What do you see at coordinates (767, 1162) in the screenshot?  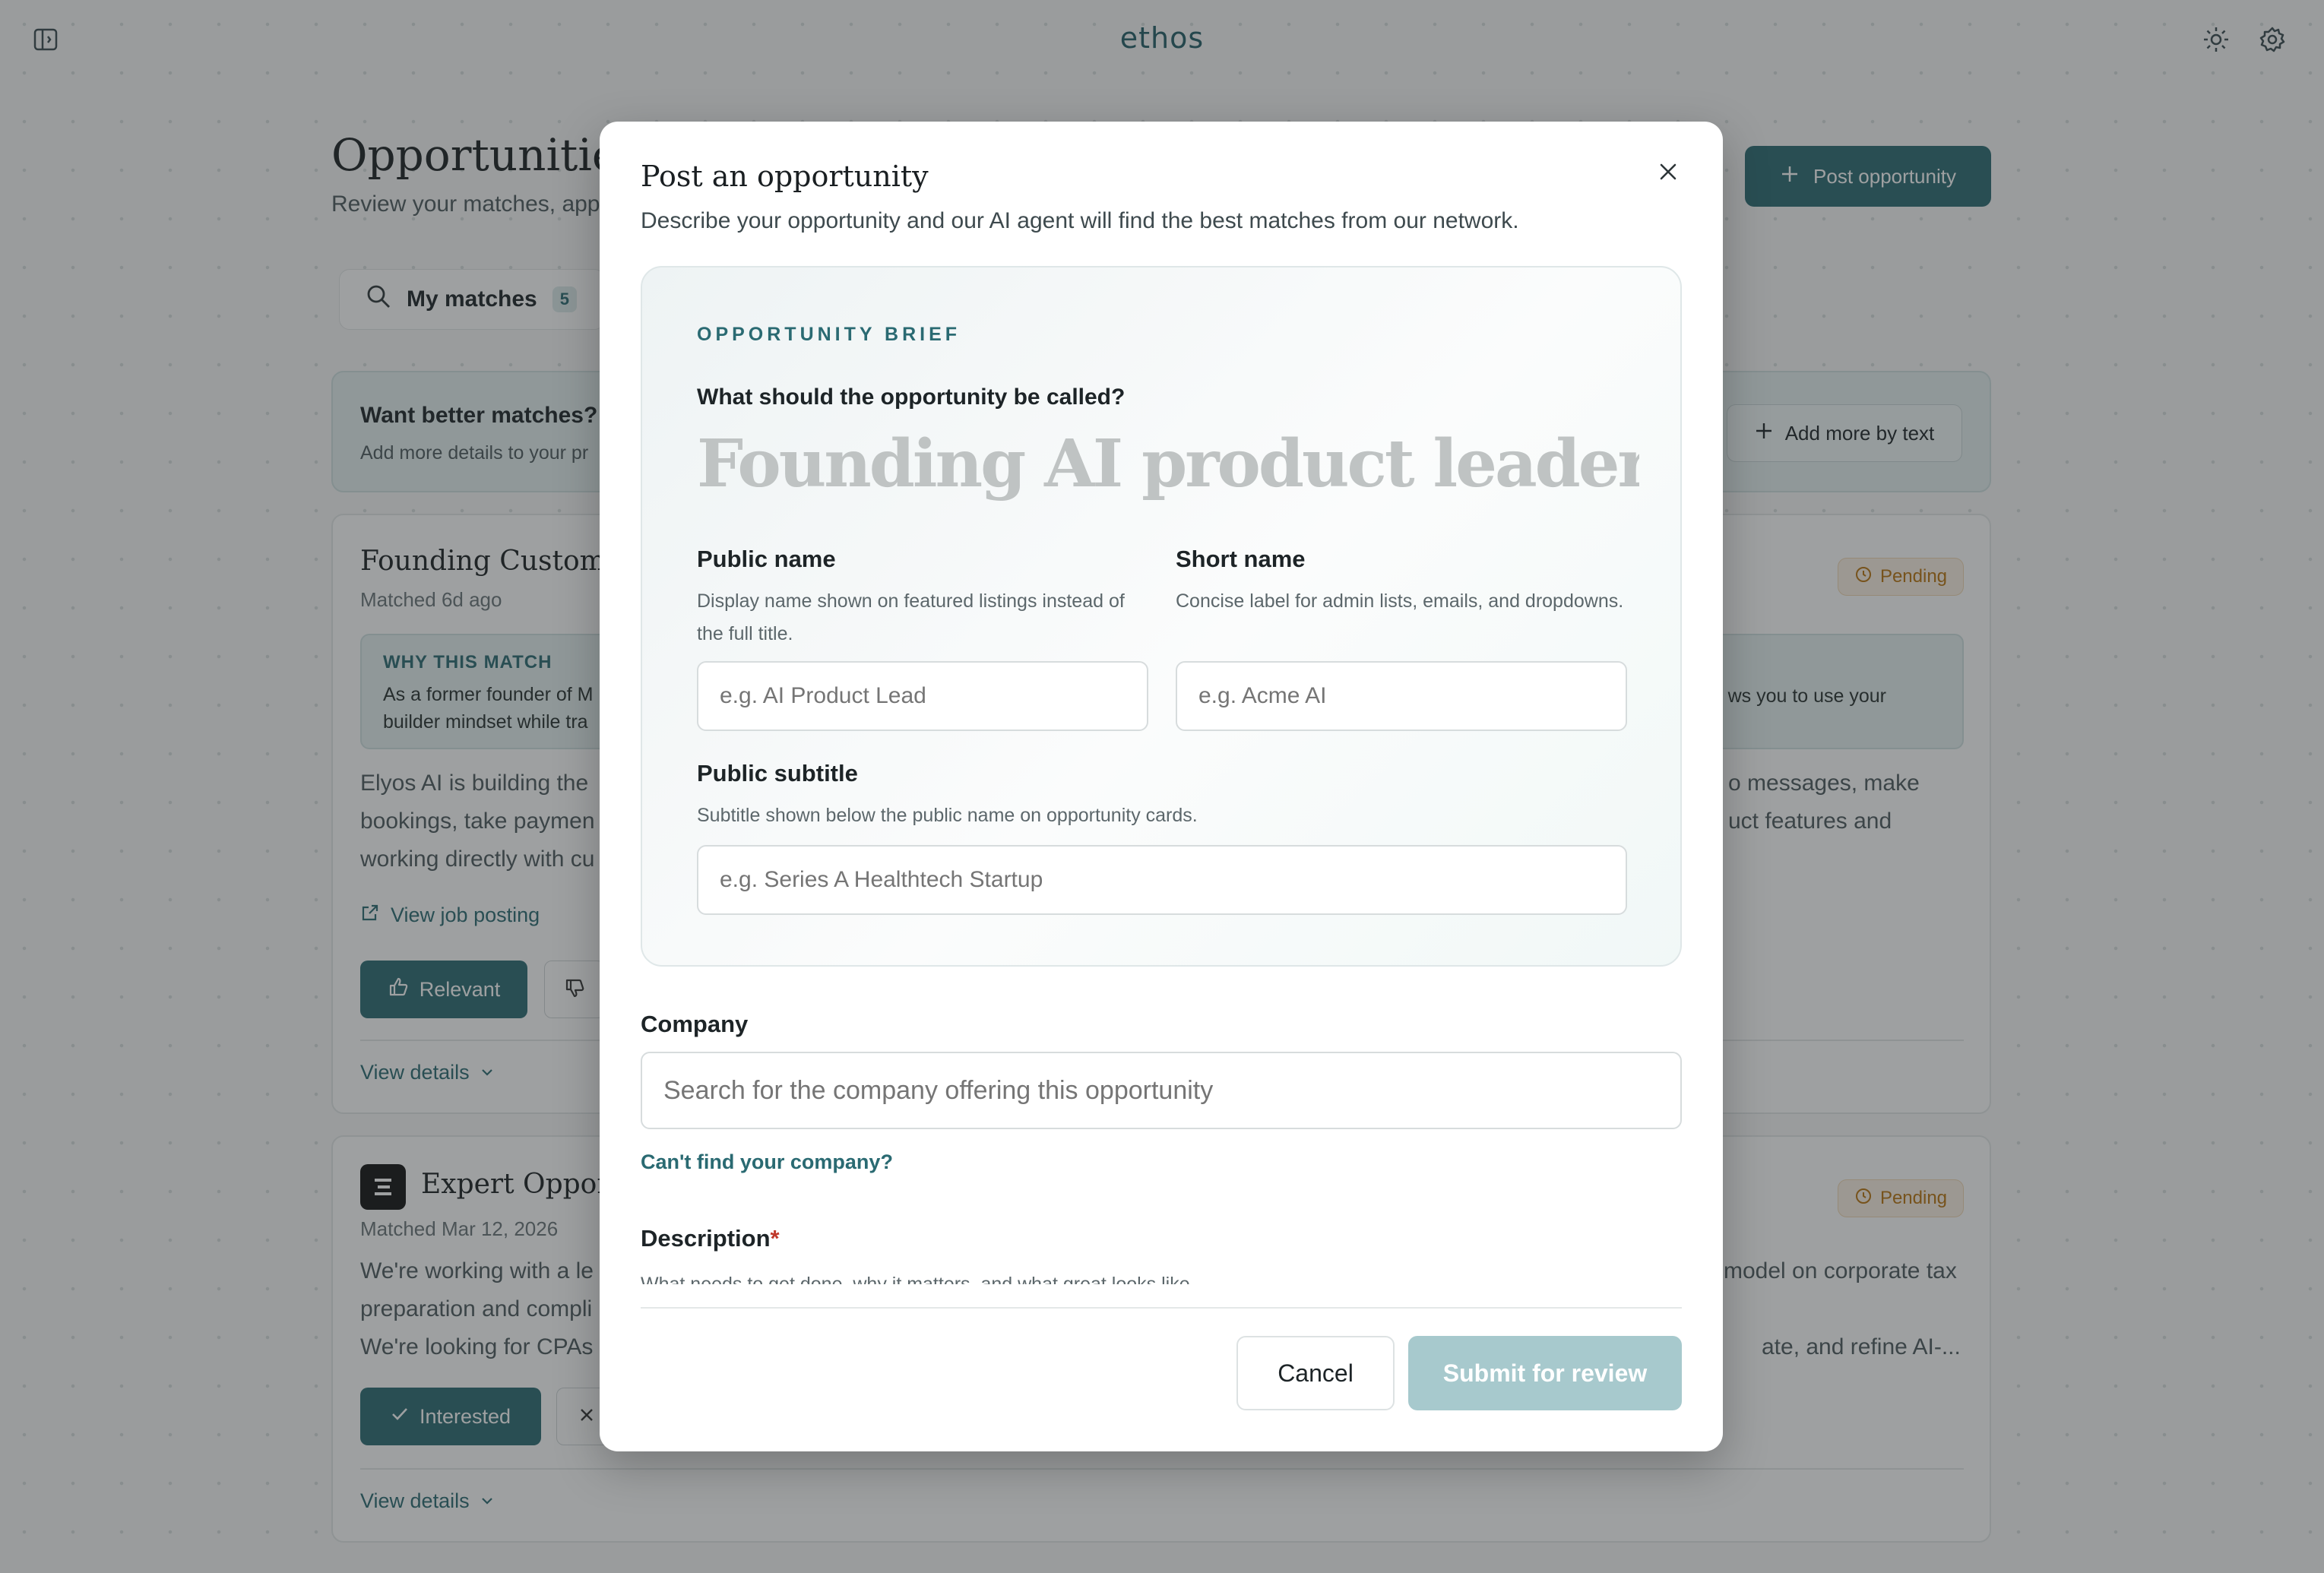 I see `cant-find-company-link: Can't find your company?` at bounding box center [767, 1162].